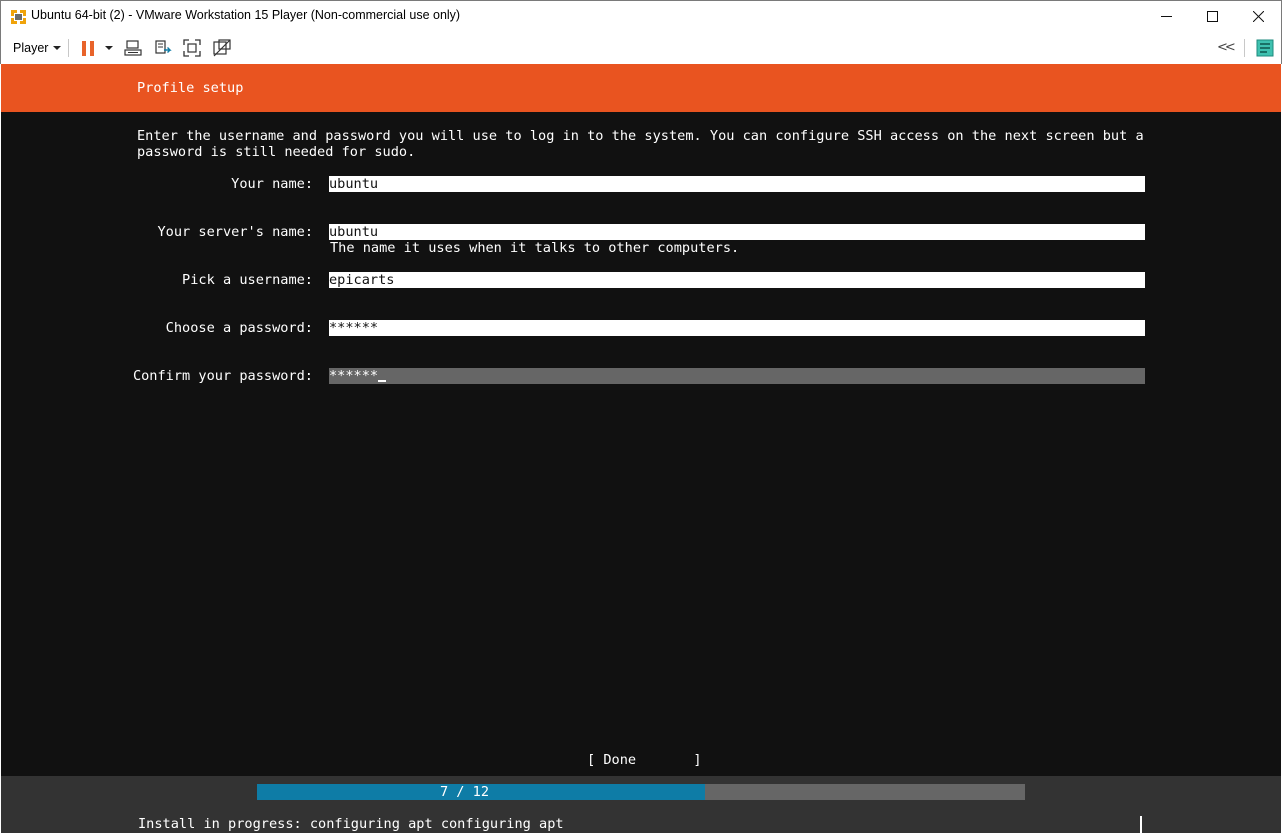 The width and height of the screenshot is (1282, 833). I want to click on removable-devices-button, so click(163, 48).